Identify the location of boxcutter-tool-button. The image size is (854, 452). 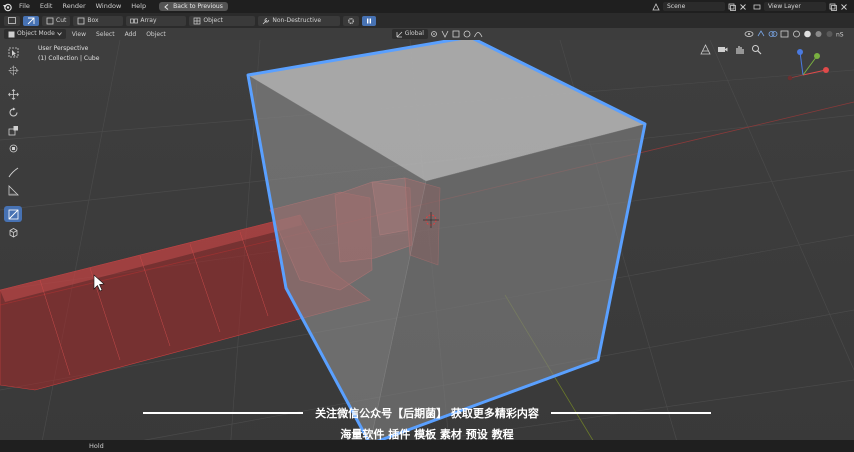
(31, 20).